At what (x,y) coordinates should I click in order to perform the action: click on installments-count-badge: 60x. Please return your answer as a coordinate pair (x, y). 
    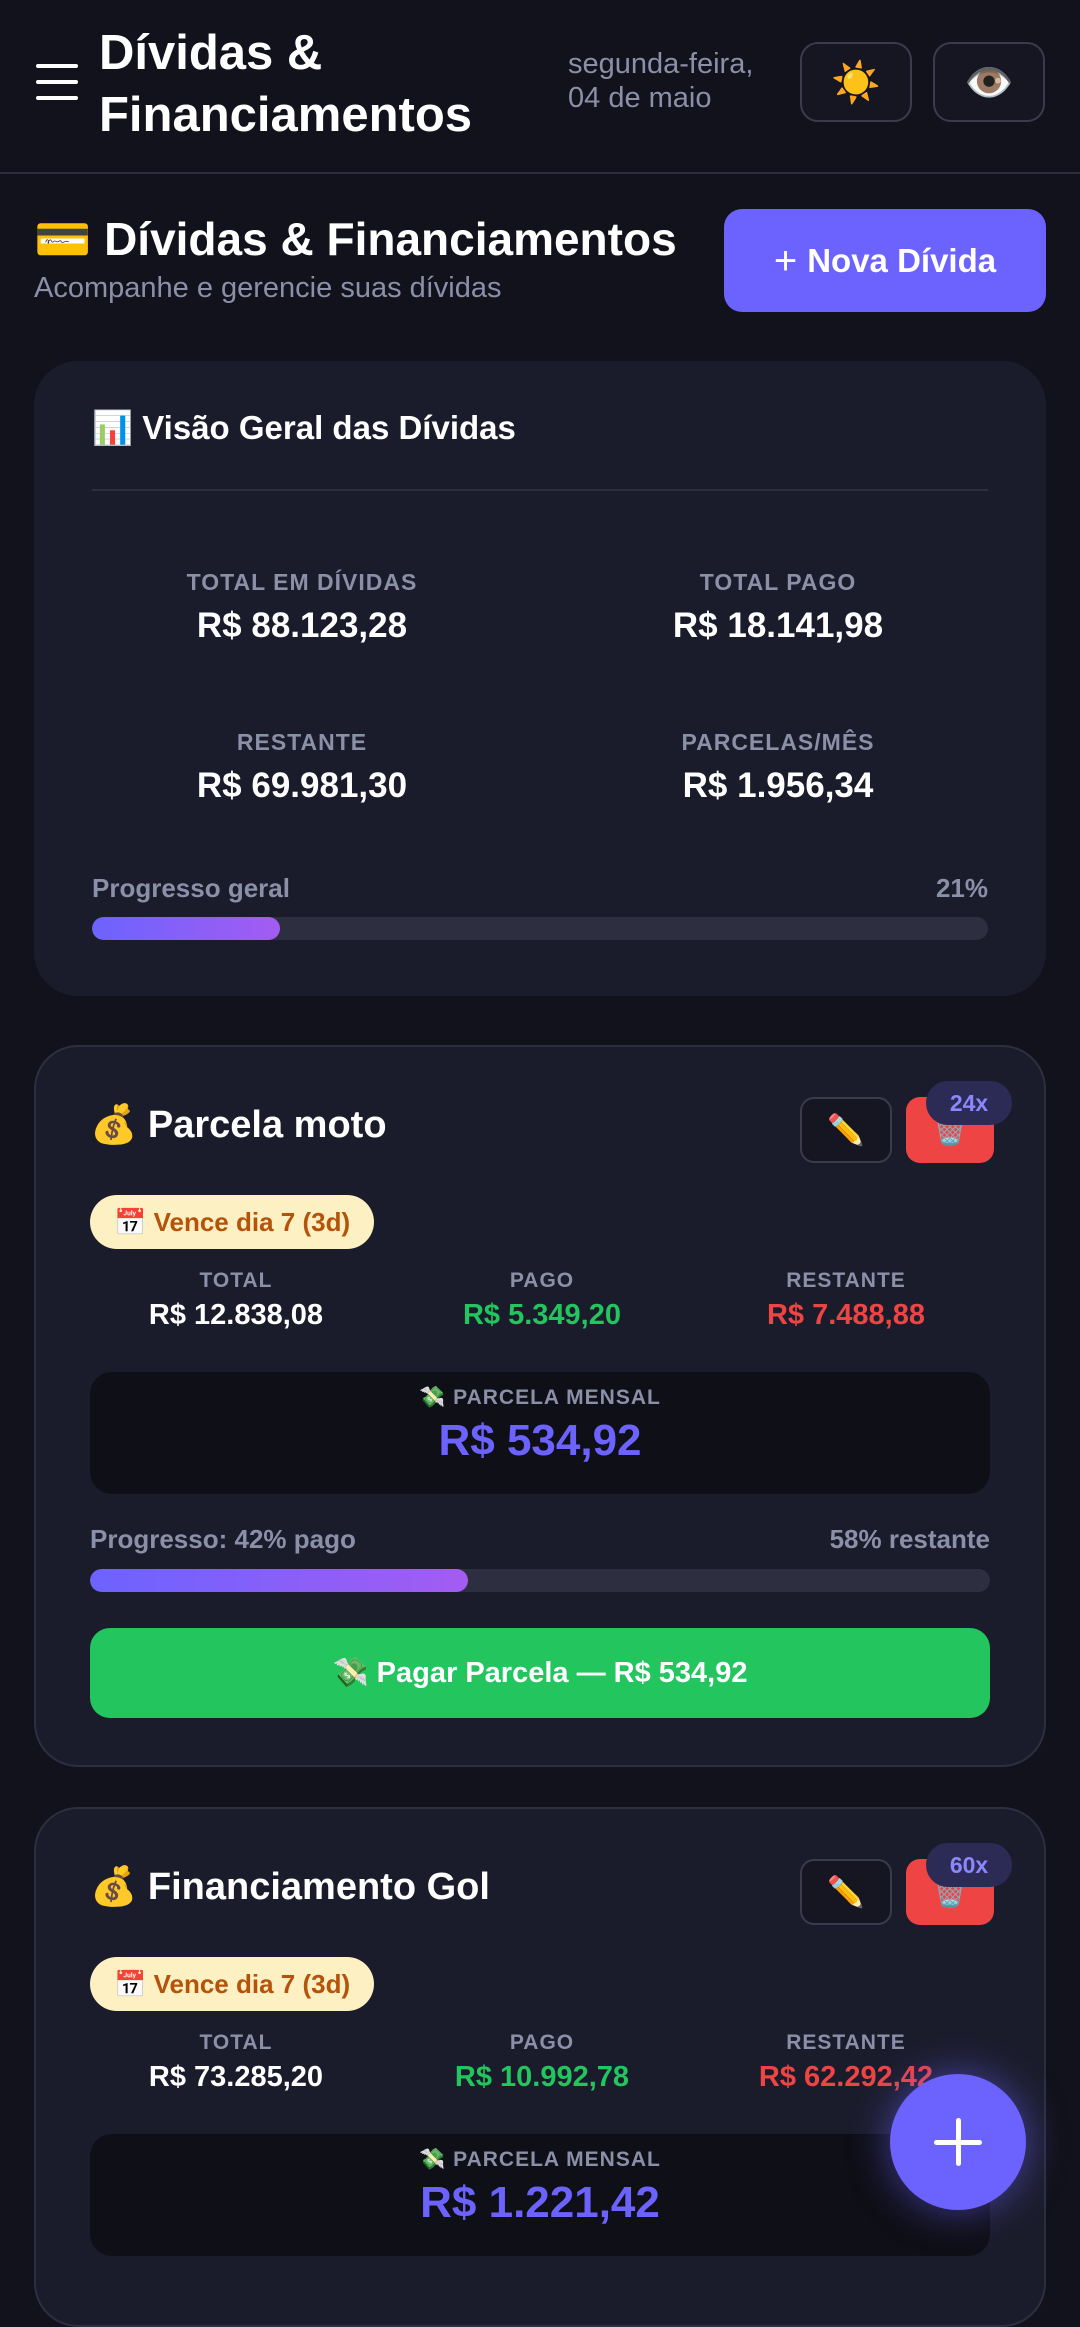
    Looking at the image, I should click on (969, 1865).